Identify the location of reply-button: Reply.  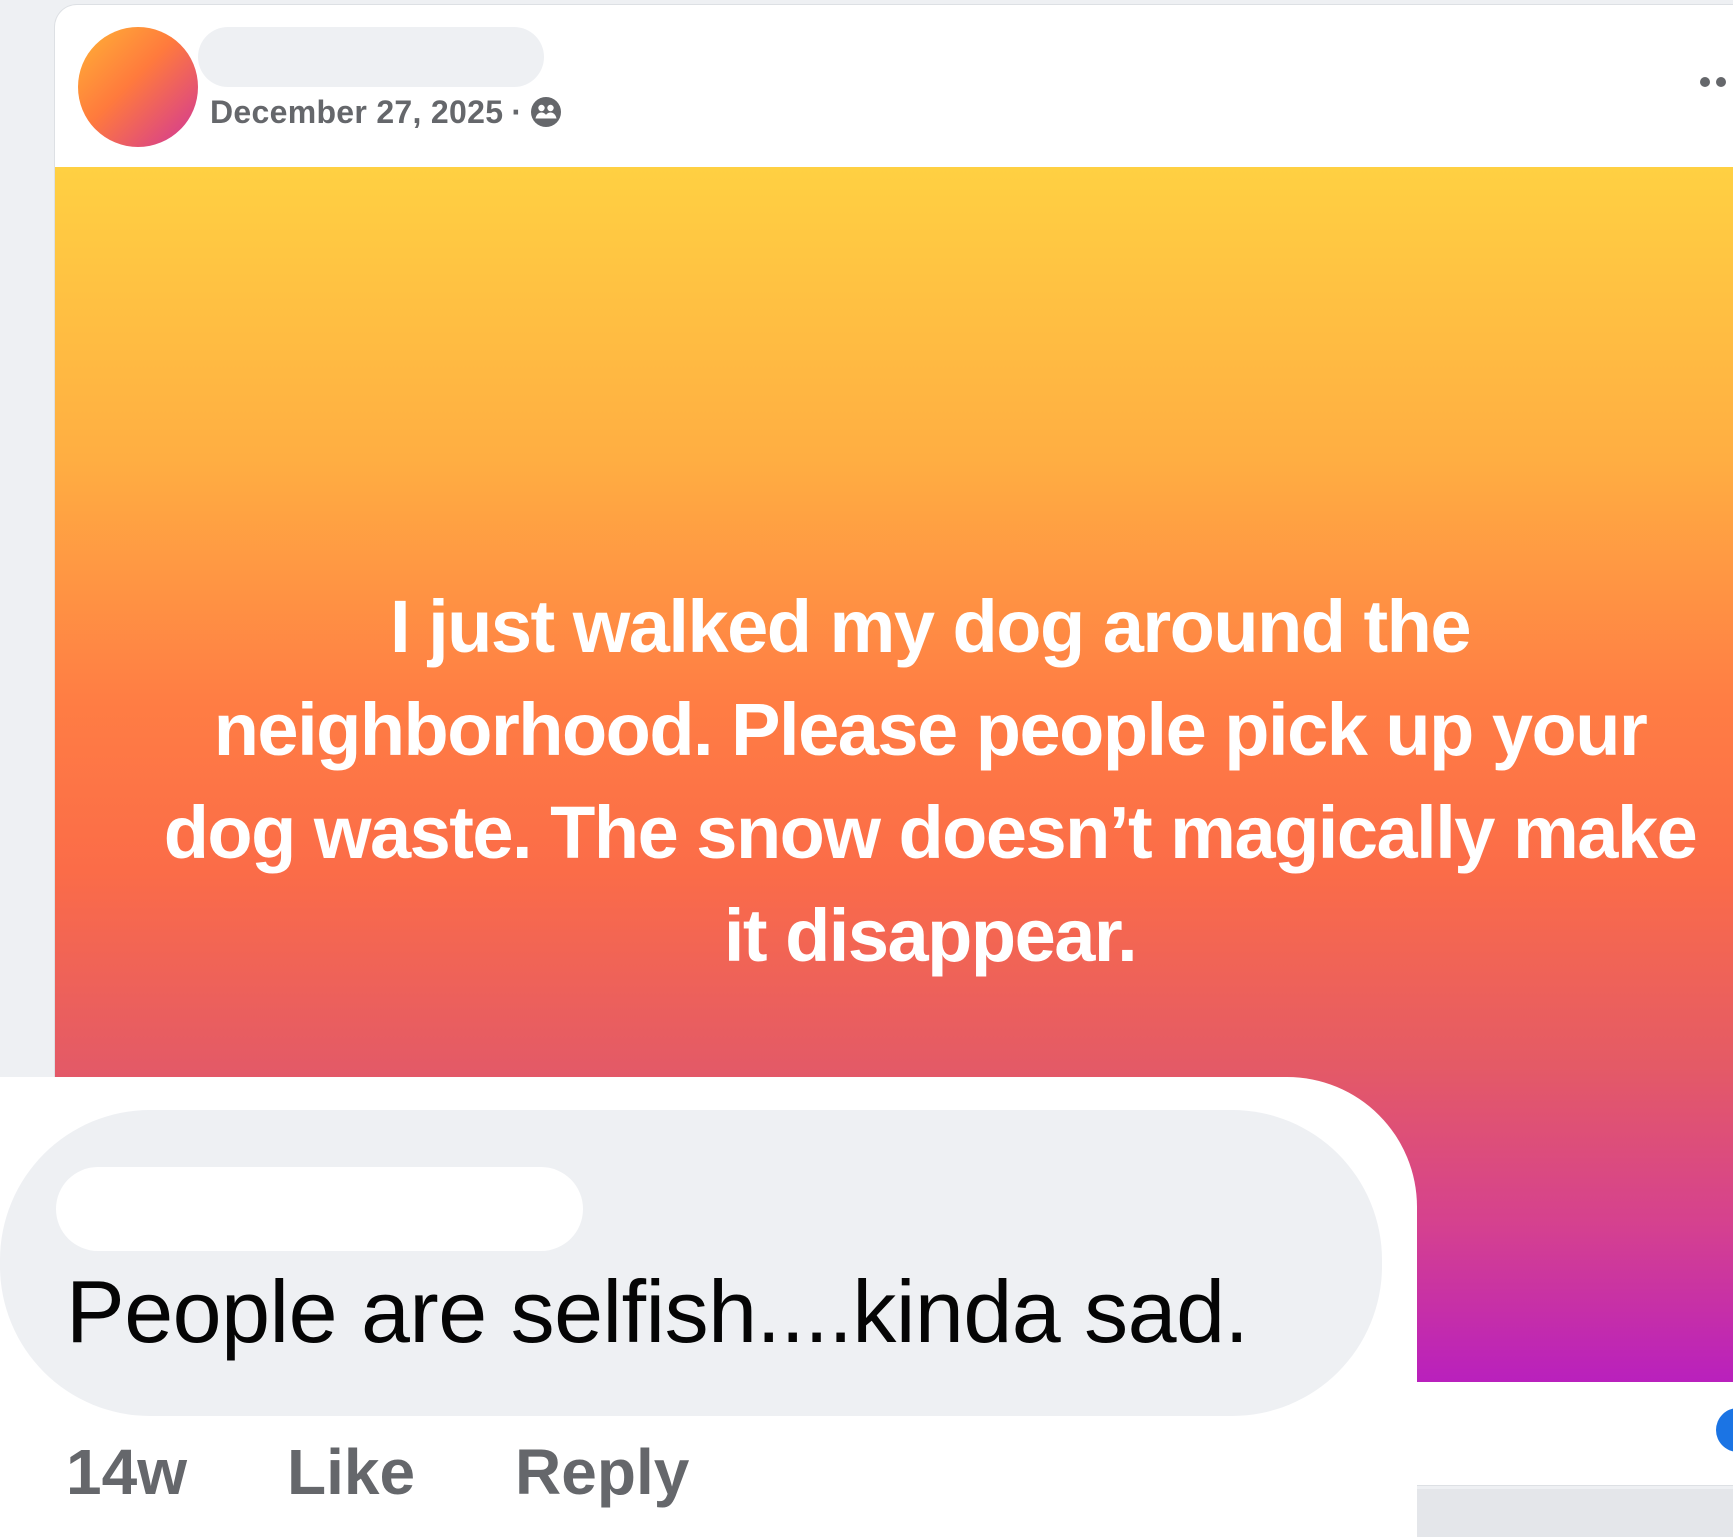
(602, 1472).